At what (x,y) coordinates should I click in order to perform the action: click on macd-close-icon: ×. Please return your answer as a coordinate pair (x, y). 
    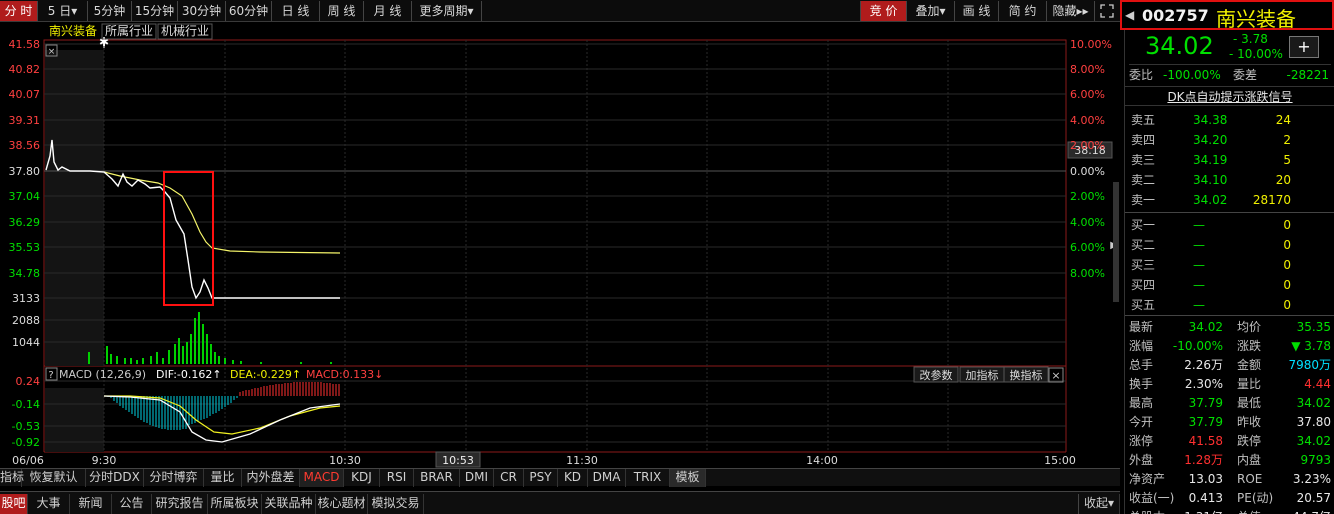
    Looking at the image, I should click on (1055, 375).